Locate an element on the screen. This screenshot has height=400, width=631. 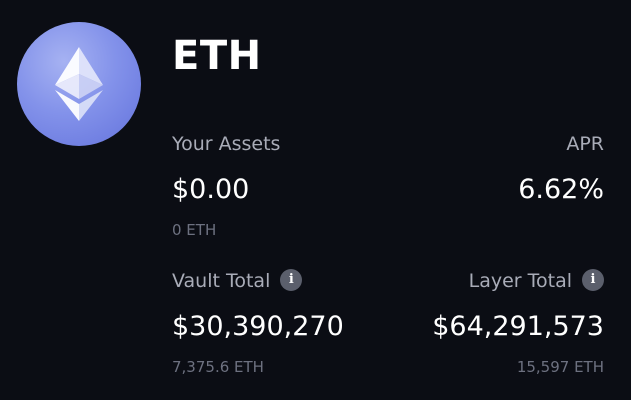
layer-total-info-icon: i is located at coordinates (593, 279).